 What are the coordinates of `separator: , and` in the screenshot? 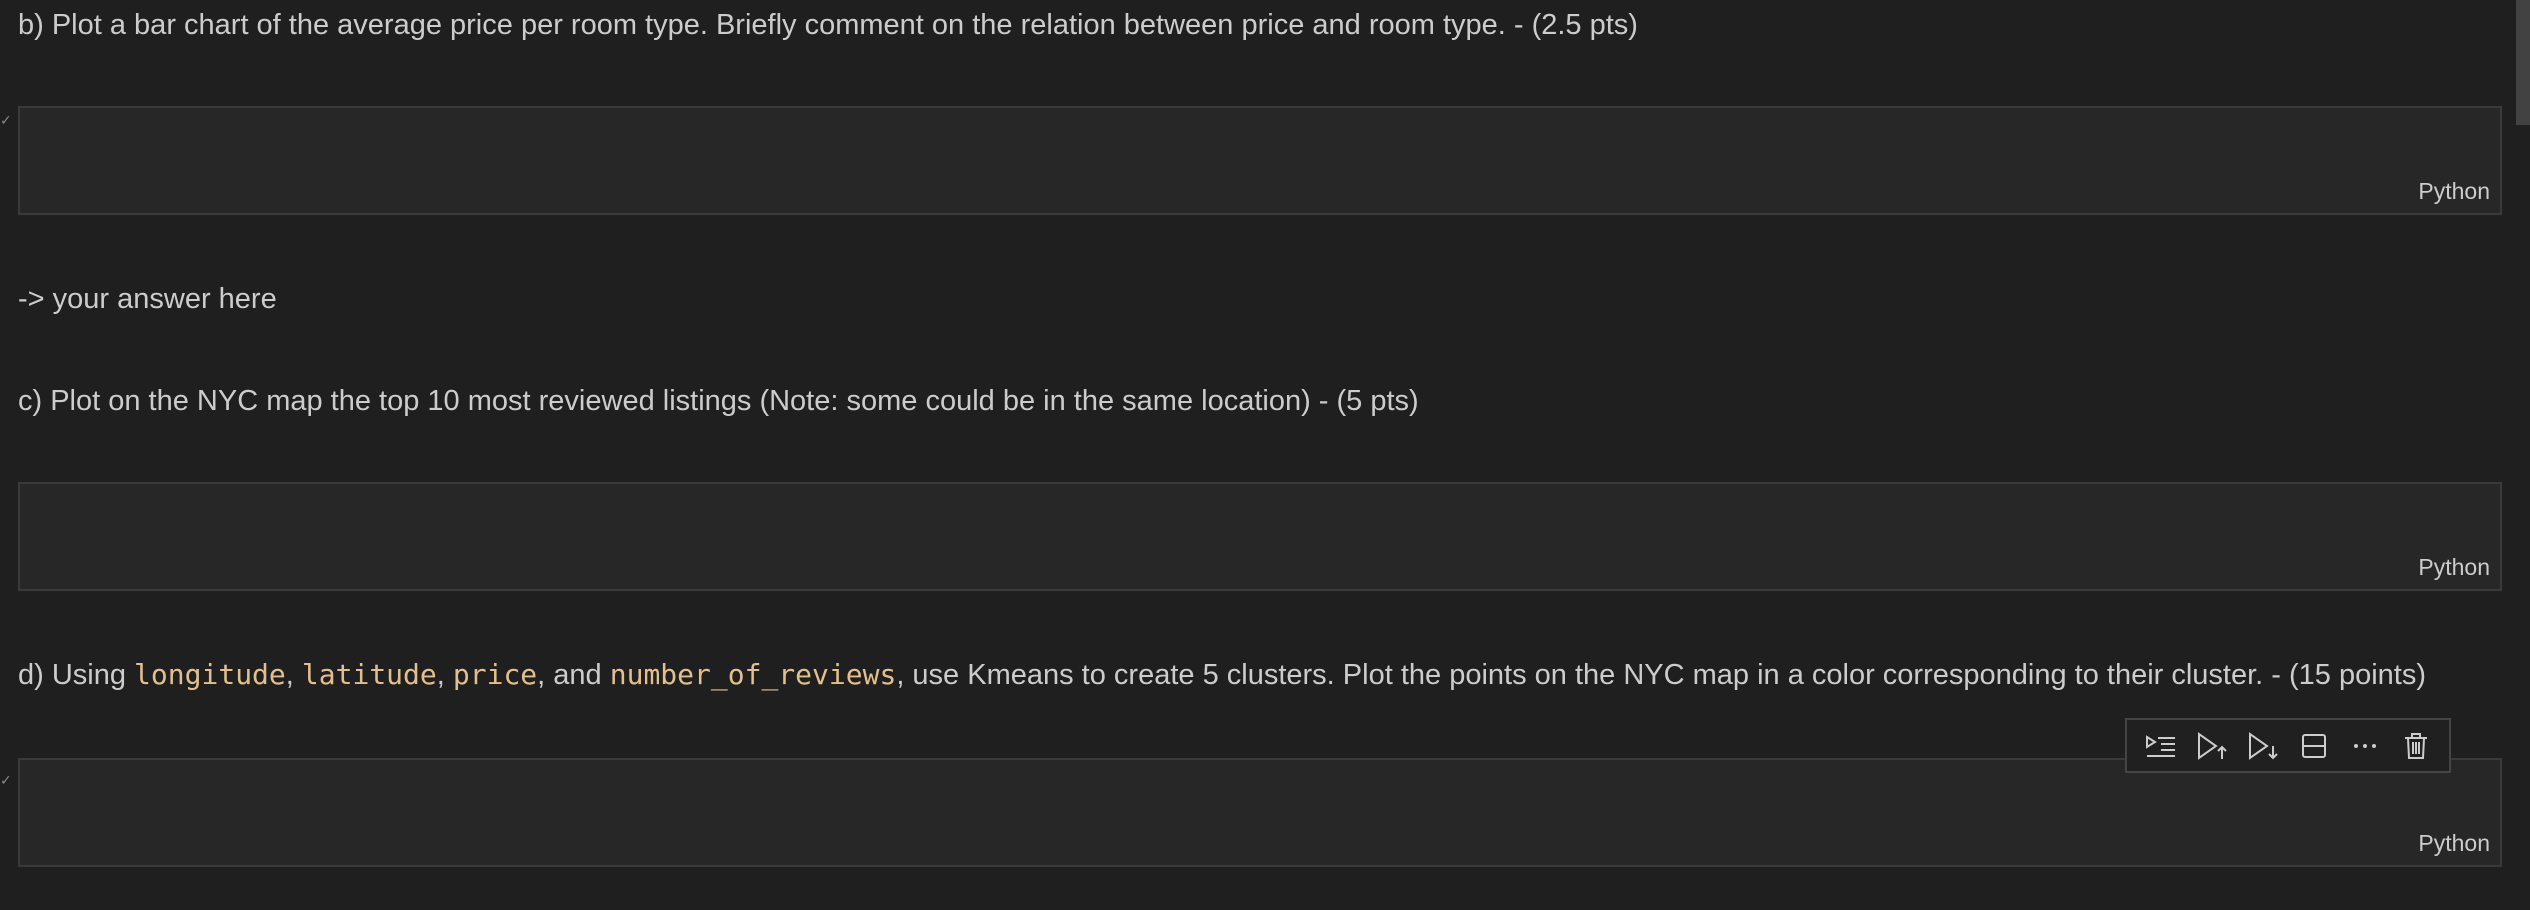 It's located at (573, 675).